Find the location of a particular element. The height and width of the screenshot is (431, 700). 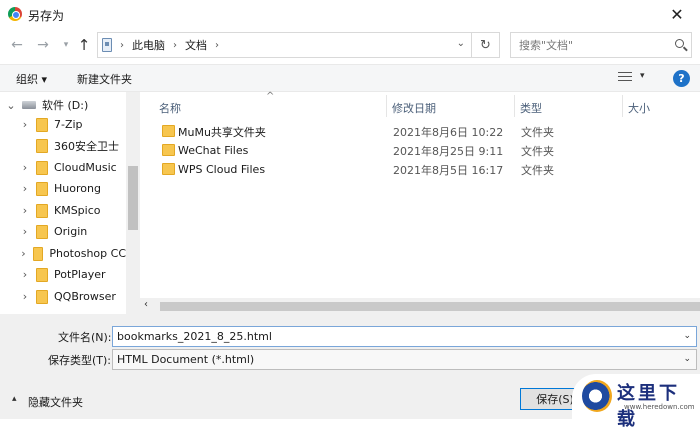

column-header-label: 名称 is located at coordinates (170, 108).